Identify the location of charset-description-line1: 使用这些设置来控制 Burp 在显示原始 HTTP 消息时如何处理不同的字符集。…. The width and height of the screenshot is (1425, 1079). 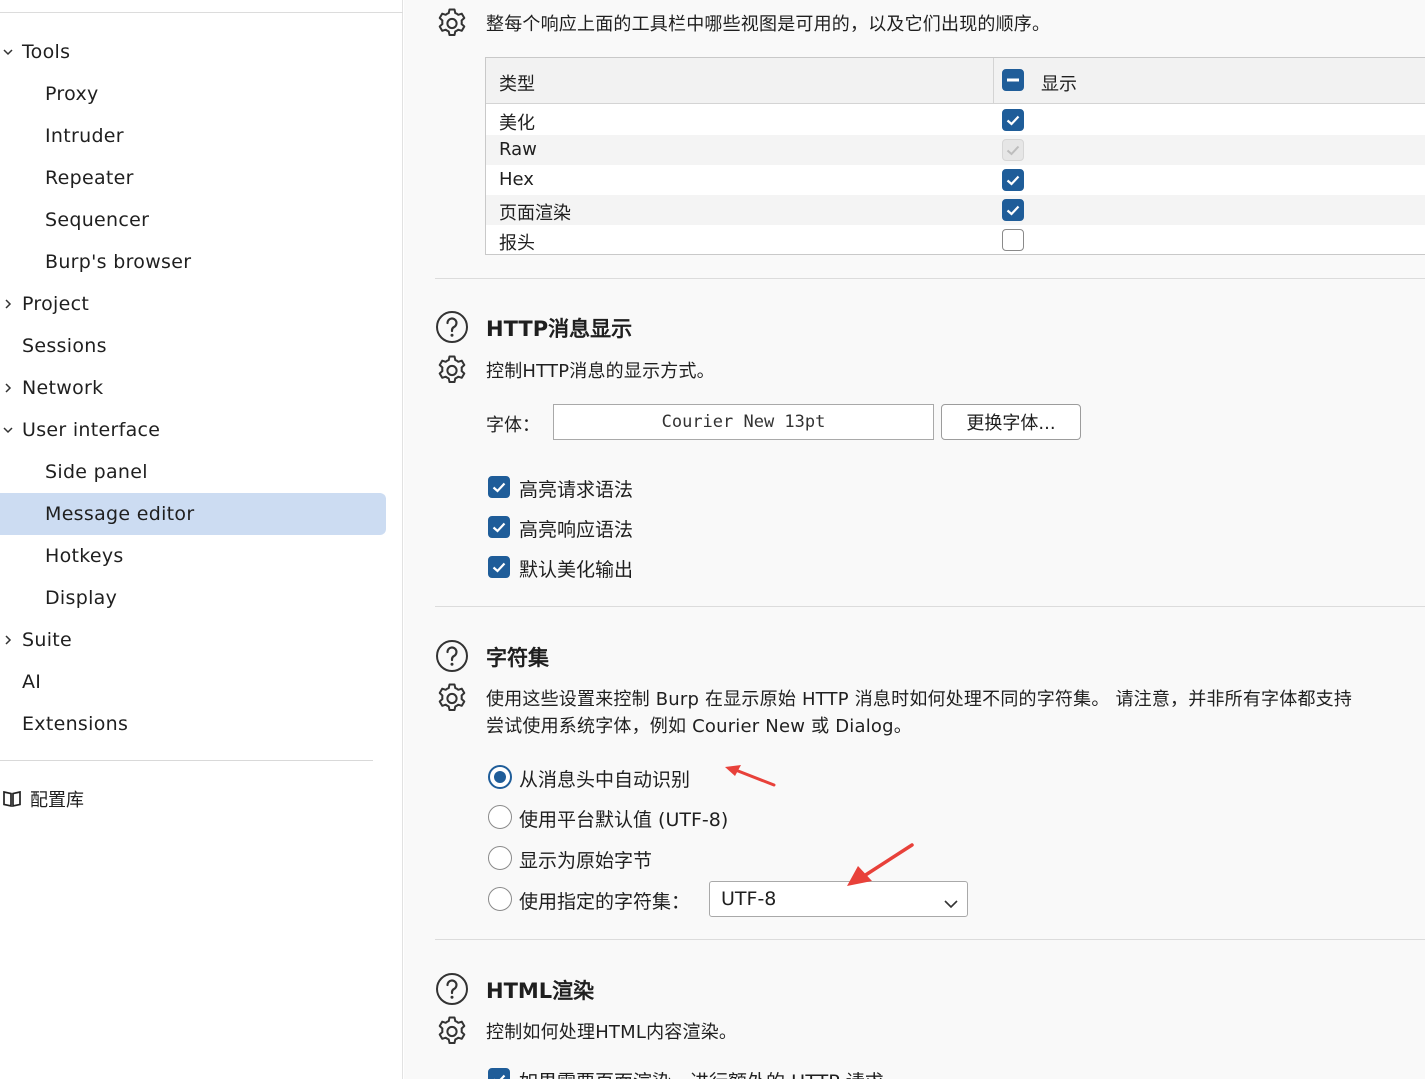
(919, 699).